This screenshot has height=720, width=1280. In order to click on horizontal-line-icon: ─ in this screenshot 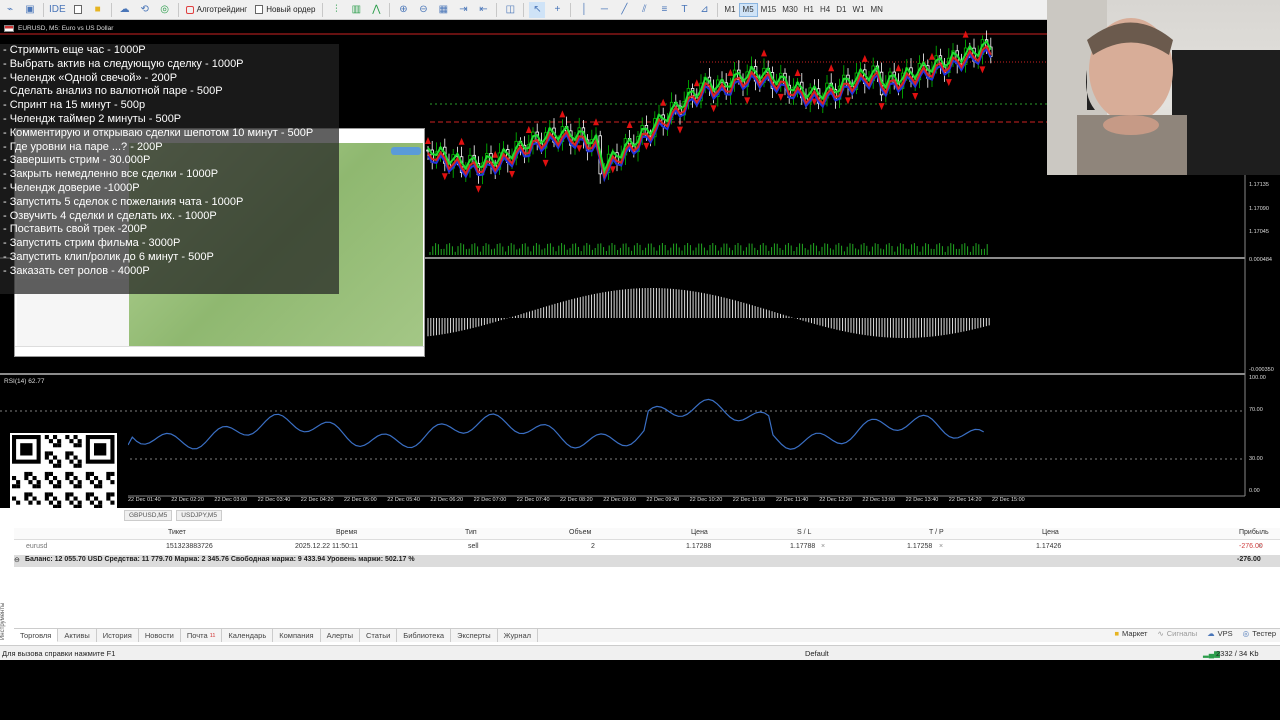, I will do `click(604, 10)`.